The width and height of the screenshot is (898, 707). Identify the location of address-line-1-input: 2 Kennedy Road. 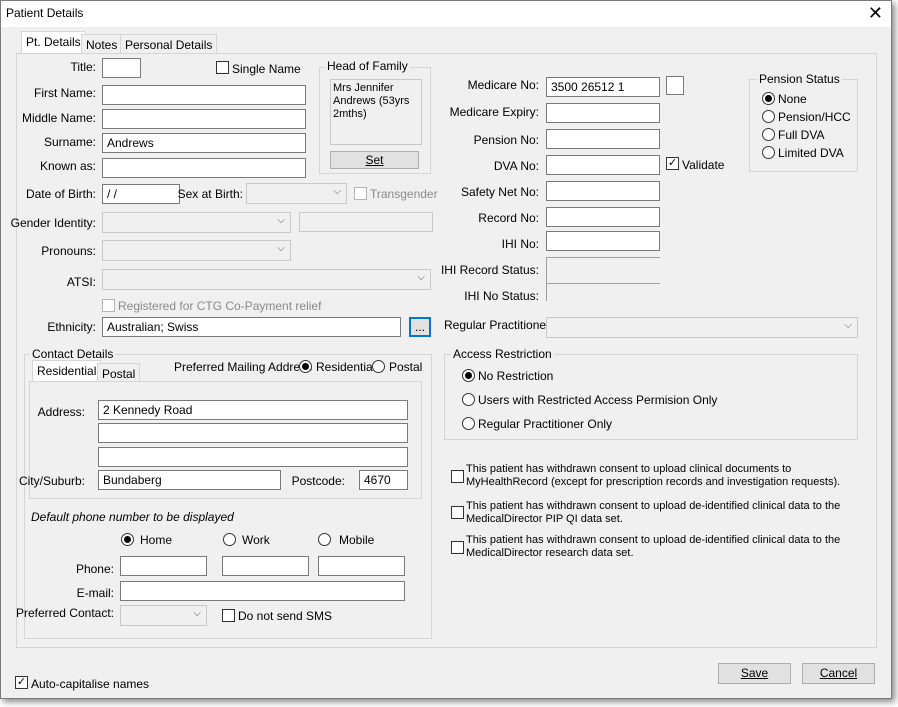
(253, 410).